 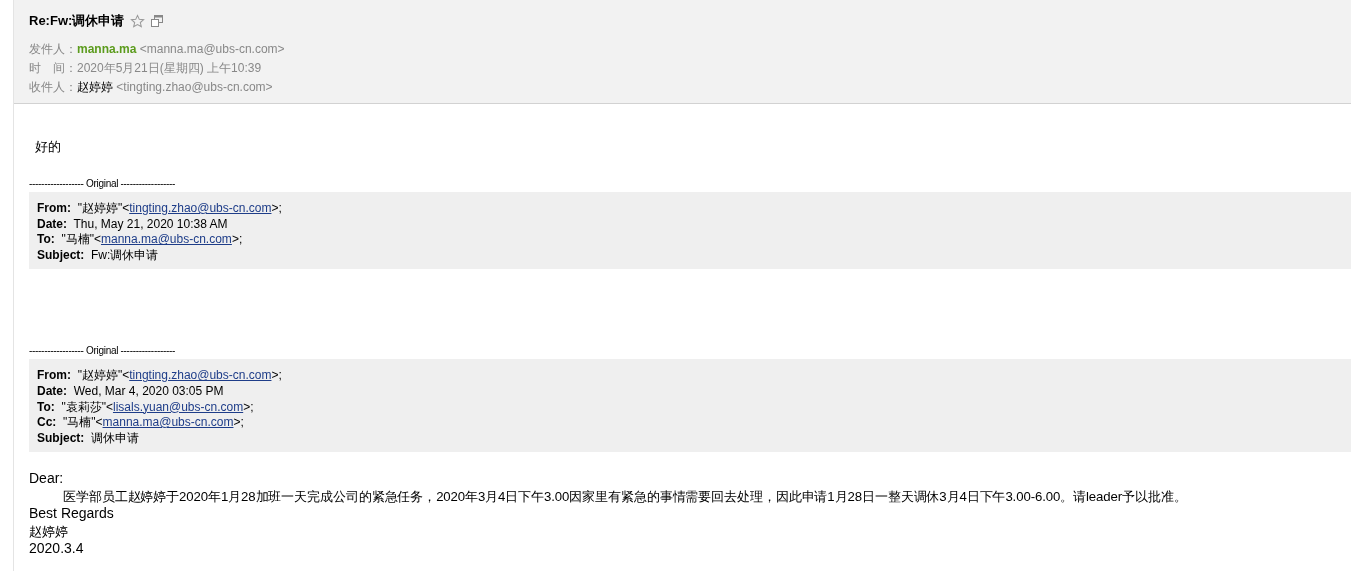 What do you see at coordinates (690, 407) in the screenshot?
I see `quote-field: To: "袁莉莎"<lisals.yuan@ubs-cn.com>;` at bounding box center [690, 407].